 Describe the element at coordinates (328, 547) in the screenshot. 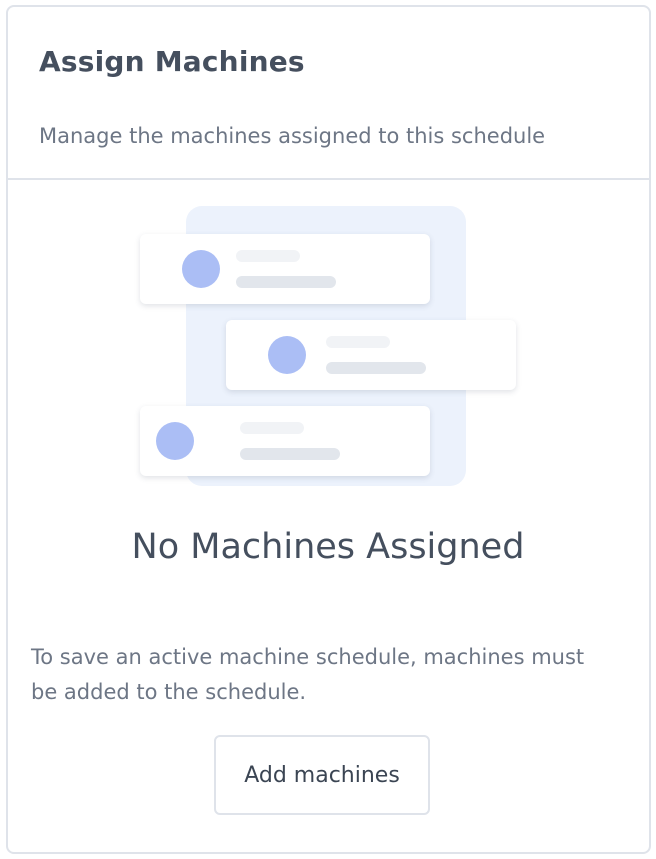

I see `empty-state-title: No Machines Assigned` at that location.